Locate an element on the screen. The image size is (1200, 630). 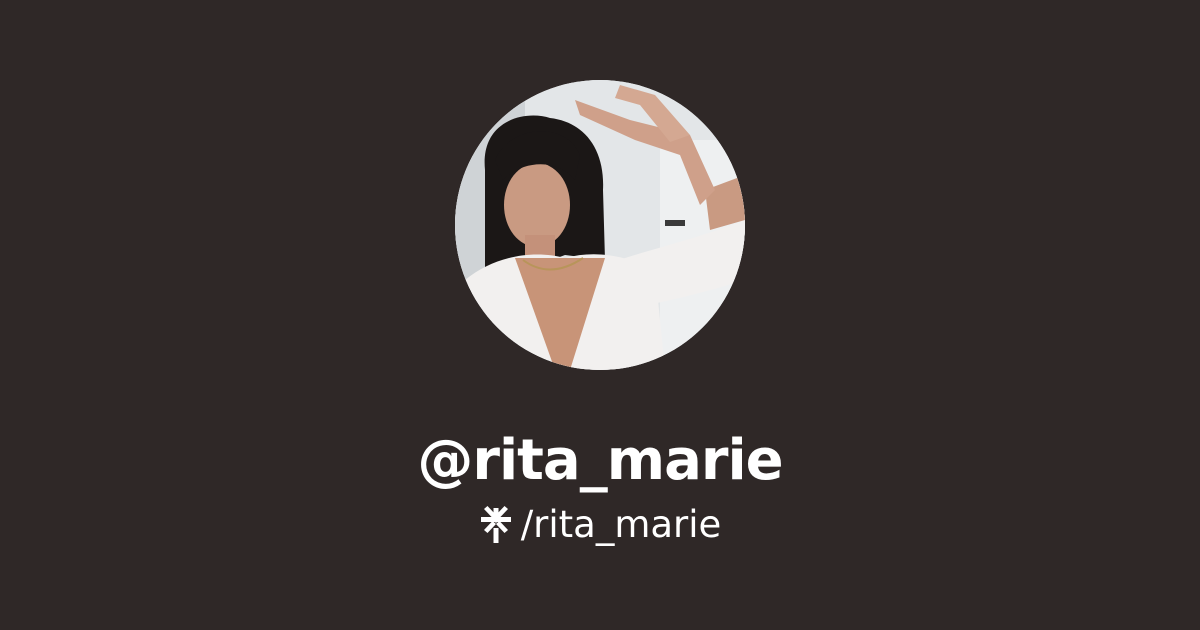
profile-username: @rita_marie is located at coordinates (600, 460).